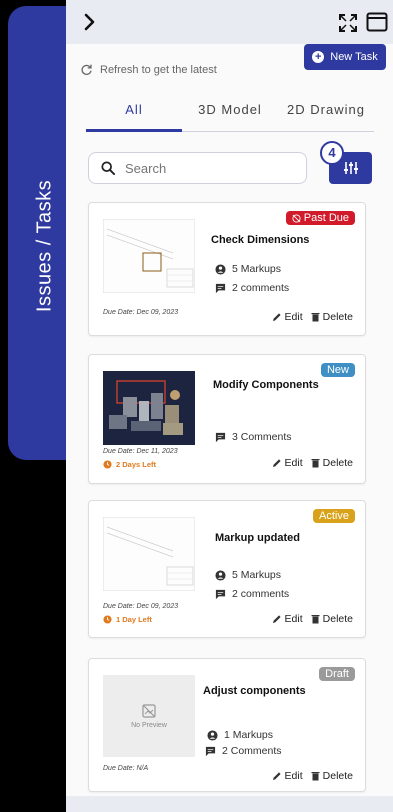 This screenshot has height=812, width=393. What do you see at coordinates (140, 451) in the screenshot?
I see `due-date: Due Date: Dec 11, 2023` at bounding box center [140, 451].